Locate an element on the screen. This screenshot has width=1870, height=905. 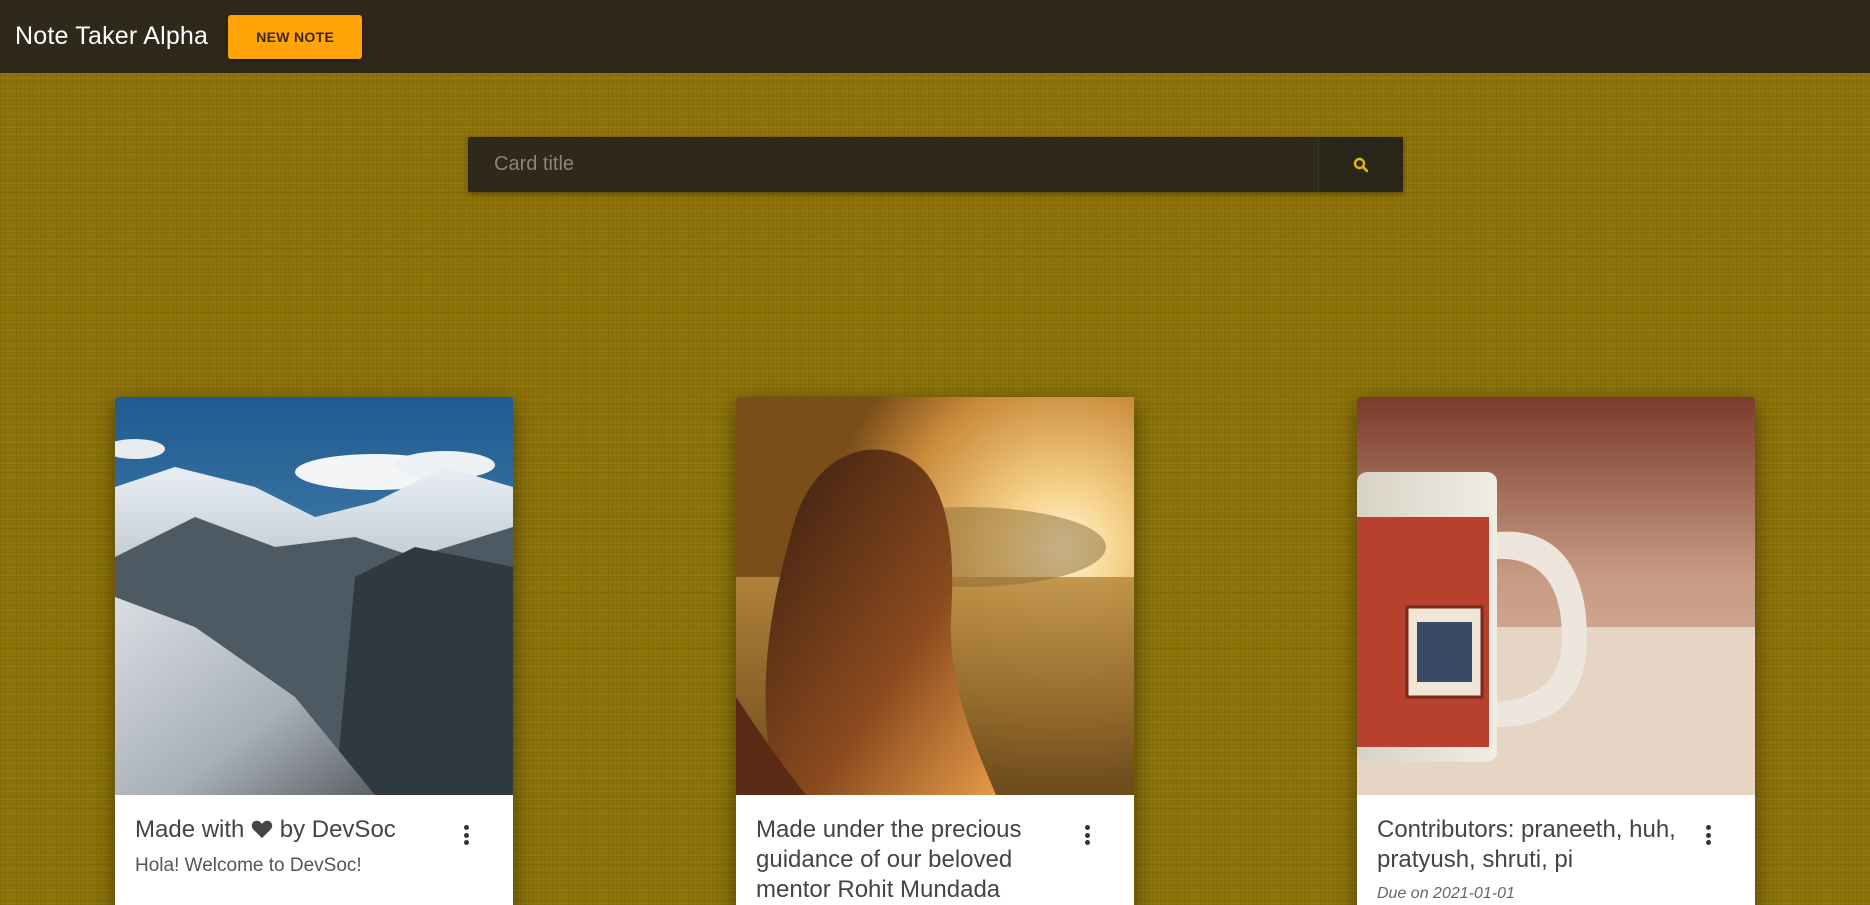
card-title-prefix: Made with is located at coordinates (190, 829).